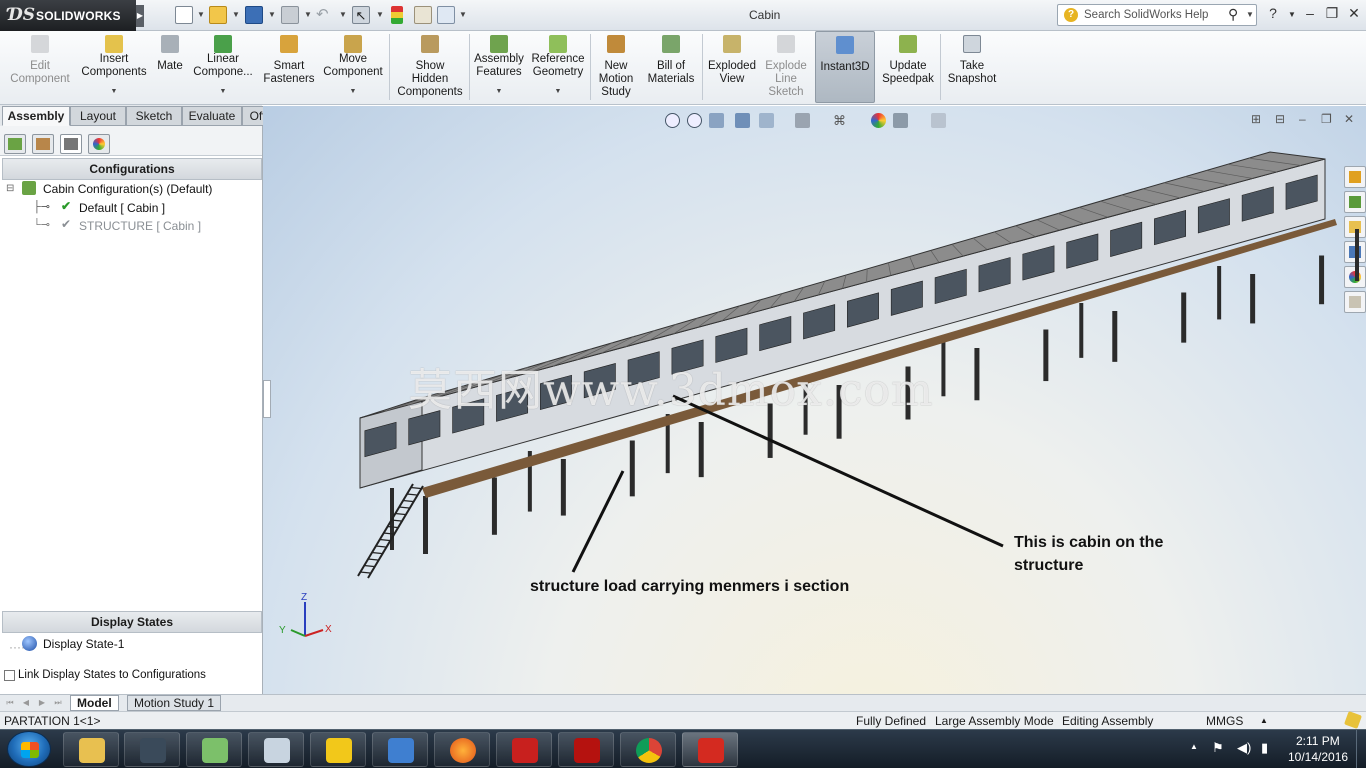  What do you see at coordinates (174, 703) in the screenshot?
I see `tab-motion-study-1: Motion Study 1` at bounding box center [174, 703].